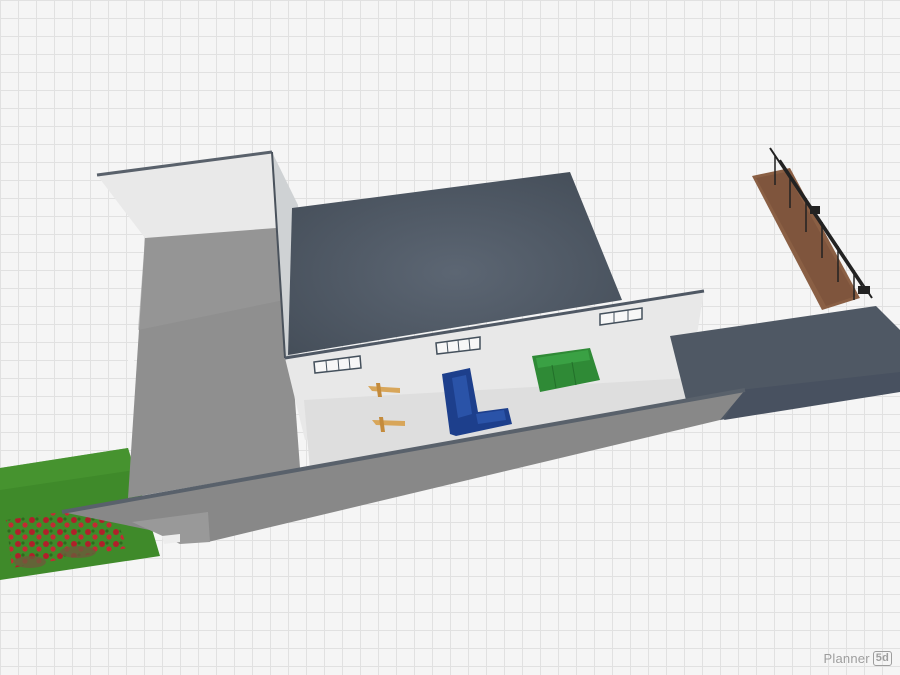 This screenshot has height=675, width=900. I want to click on brand-badge-icon: 5d, so click(882, 658).